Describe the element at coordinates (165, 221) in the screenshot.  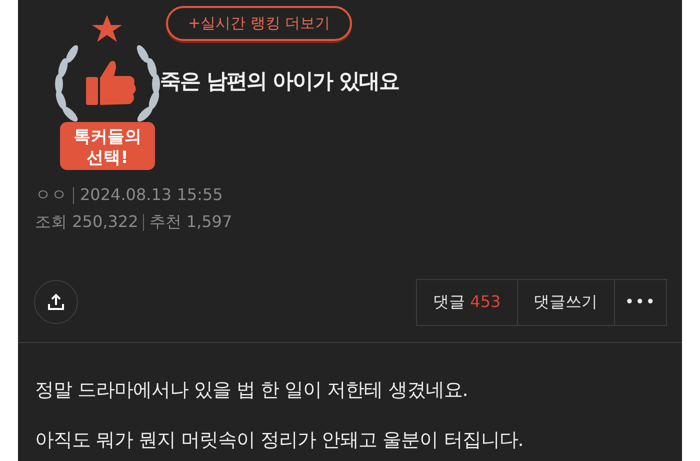
I see `likes-label: 추천` at that location.